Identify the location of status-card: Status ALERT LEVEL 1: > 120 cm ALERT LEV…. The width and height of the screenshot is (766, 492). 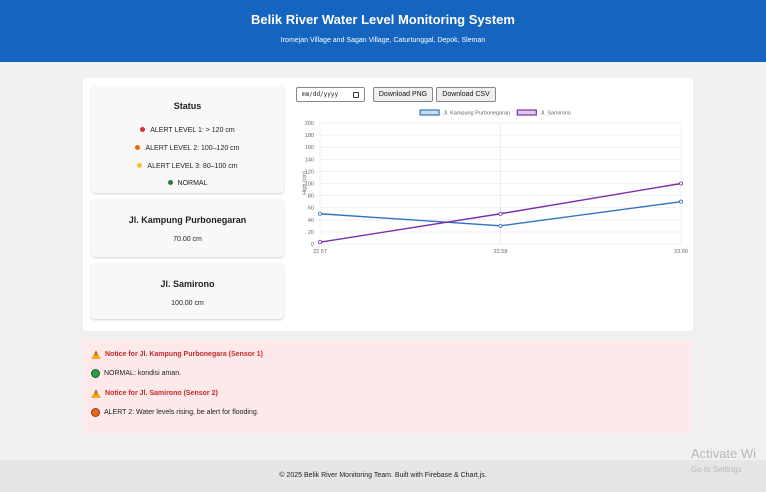
(187, 139).